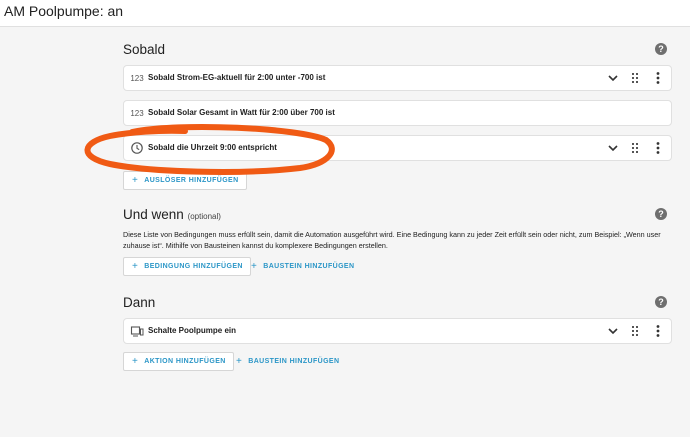 The height and width of the screenshot is (437, 690). Describe the element at coordinates (309, 266) in the screenshot. I see `add-condition-block-label: BAUSTEIN HINZUFÜGEN` at that location.